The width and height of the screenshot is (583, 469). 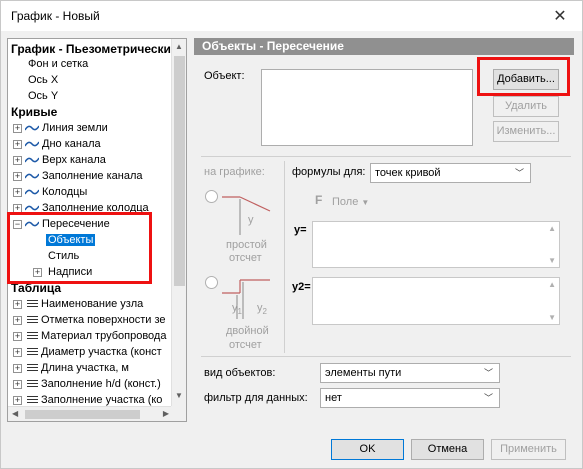 What do you see at coordinates (79, 248) in the screenshot?
I see `highlight-box-tree` at bounding box center [79, 248].